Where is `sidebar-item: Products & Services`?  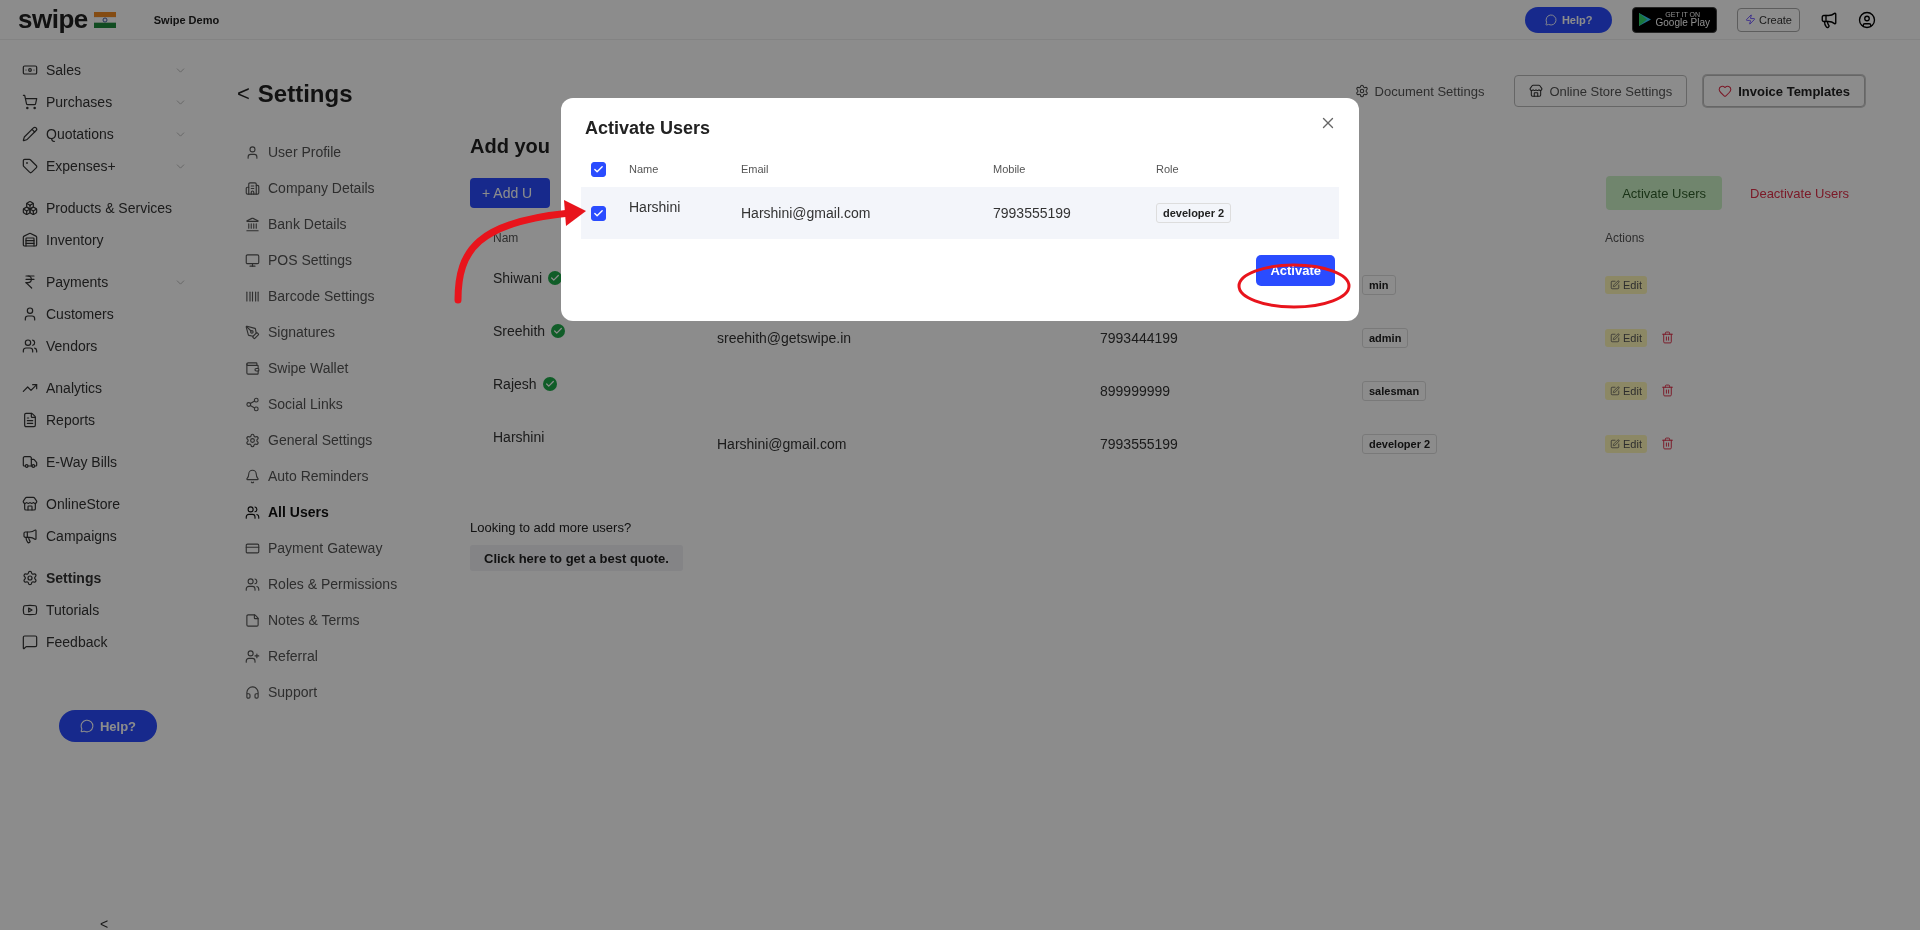
sidebar-item: Products & Services is located at coordinates (104, 208).